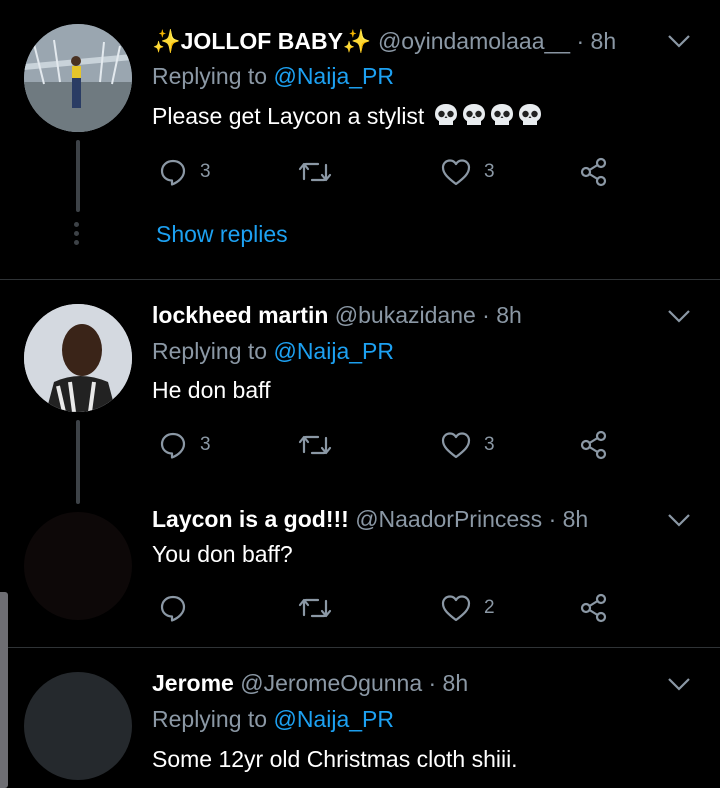 The image size is (720, 788). I want to click on tweet-text: You don baff?, so click(222, 554).